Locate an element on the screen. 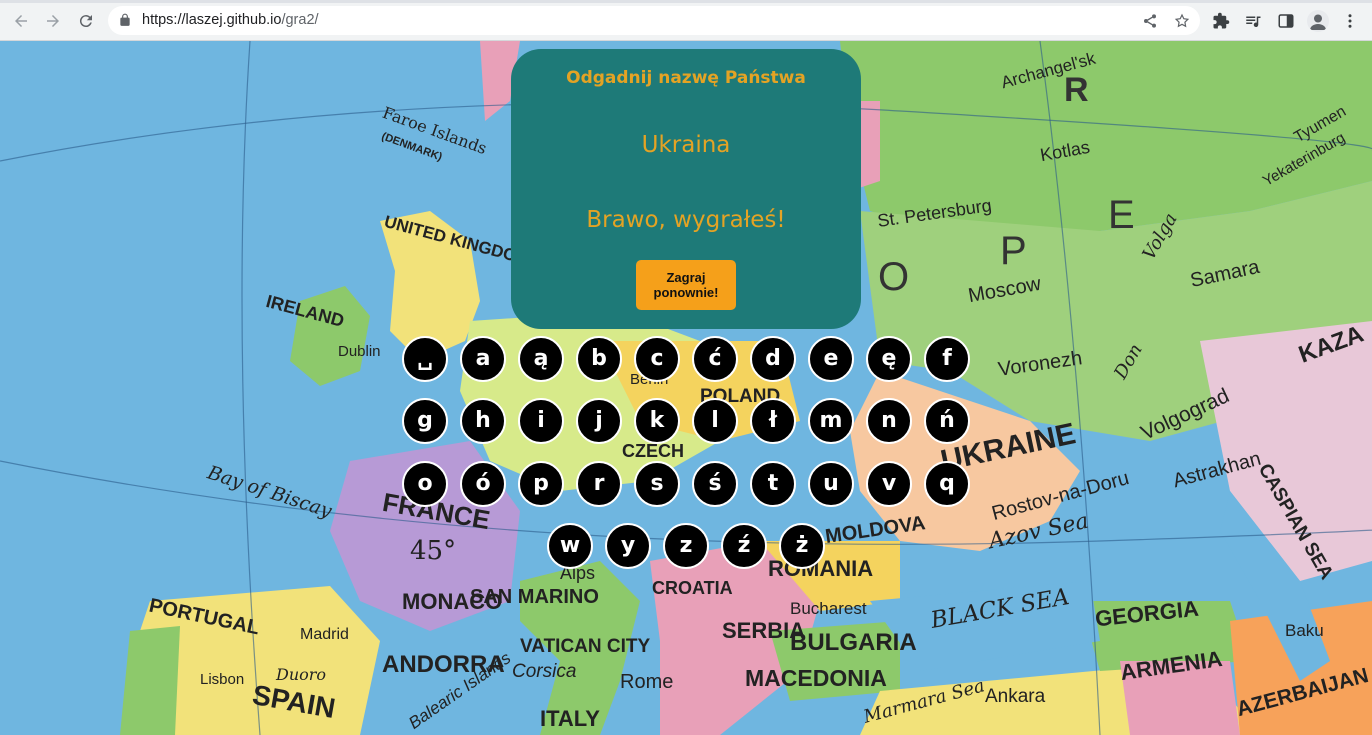 Image resolution: width=1372 pixels, height=735 pixels. key-l: l is located at coordinates (715, 421).